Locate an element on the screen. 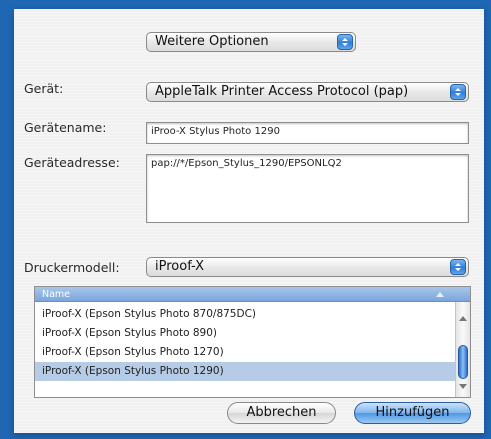 The height and width of the screenshot is (439, 491). printer-model-label: Druckermodell: is located at coordinates (72, 267).